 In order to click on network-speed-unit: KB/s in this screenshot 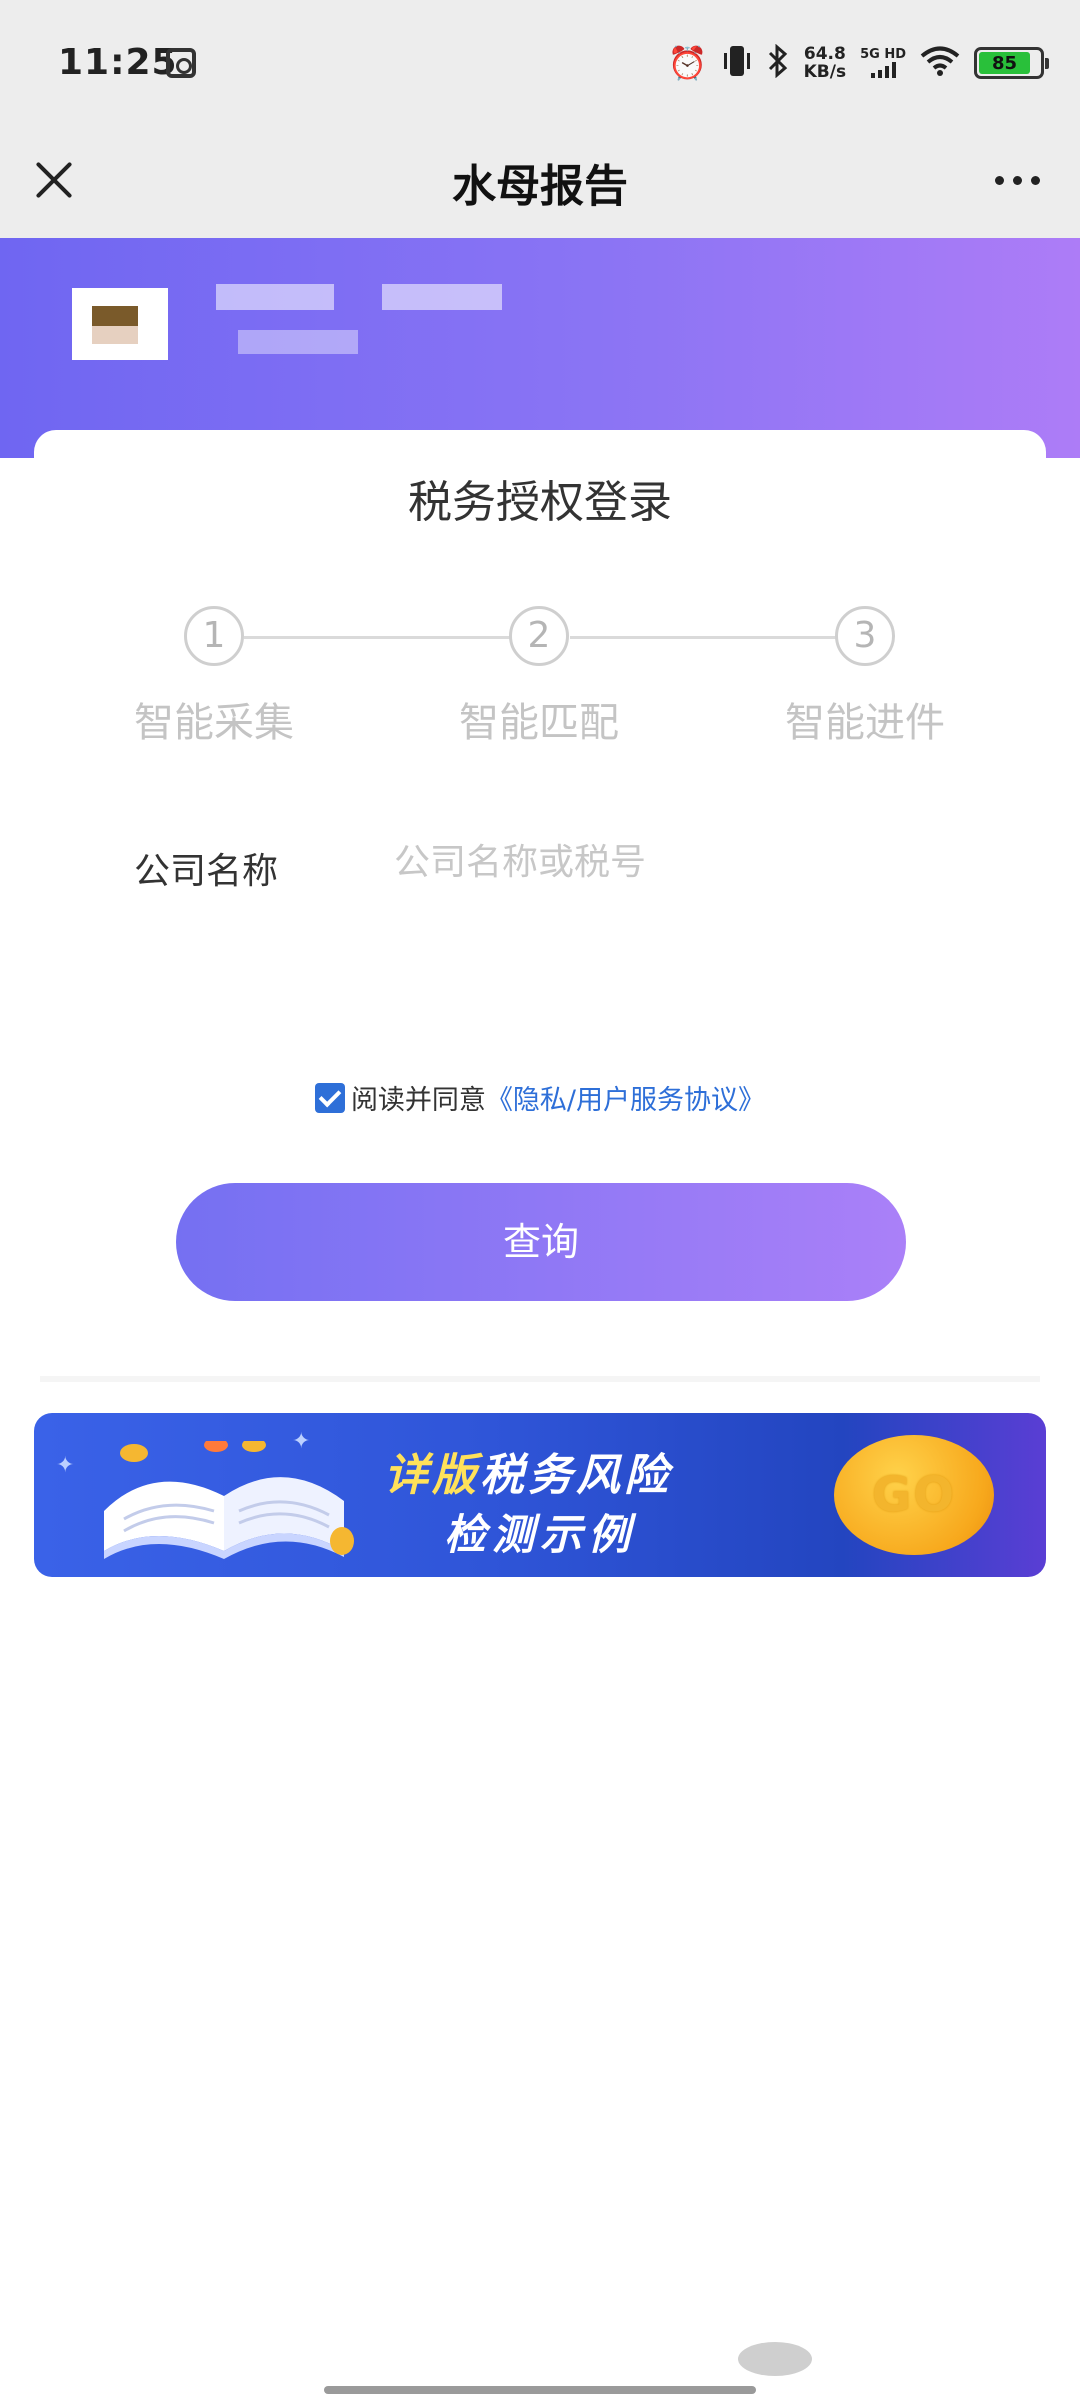, I will do `click(825, 72)`.